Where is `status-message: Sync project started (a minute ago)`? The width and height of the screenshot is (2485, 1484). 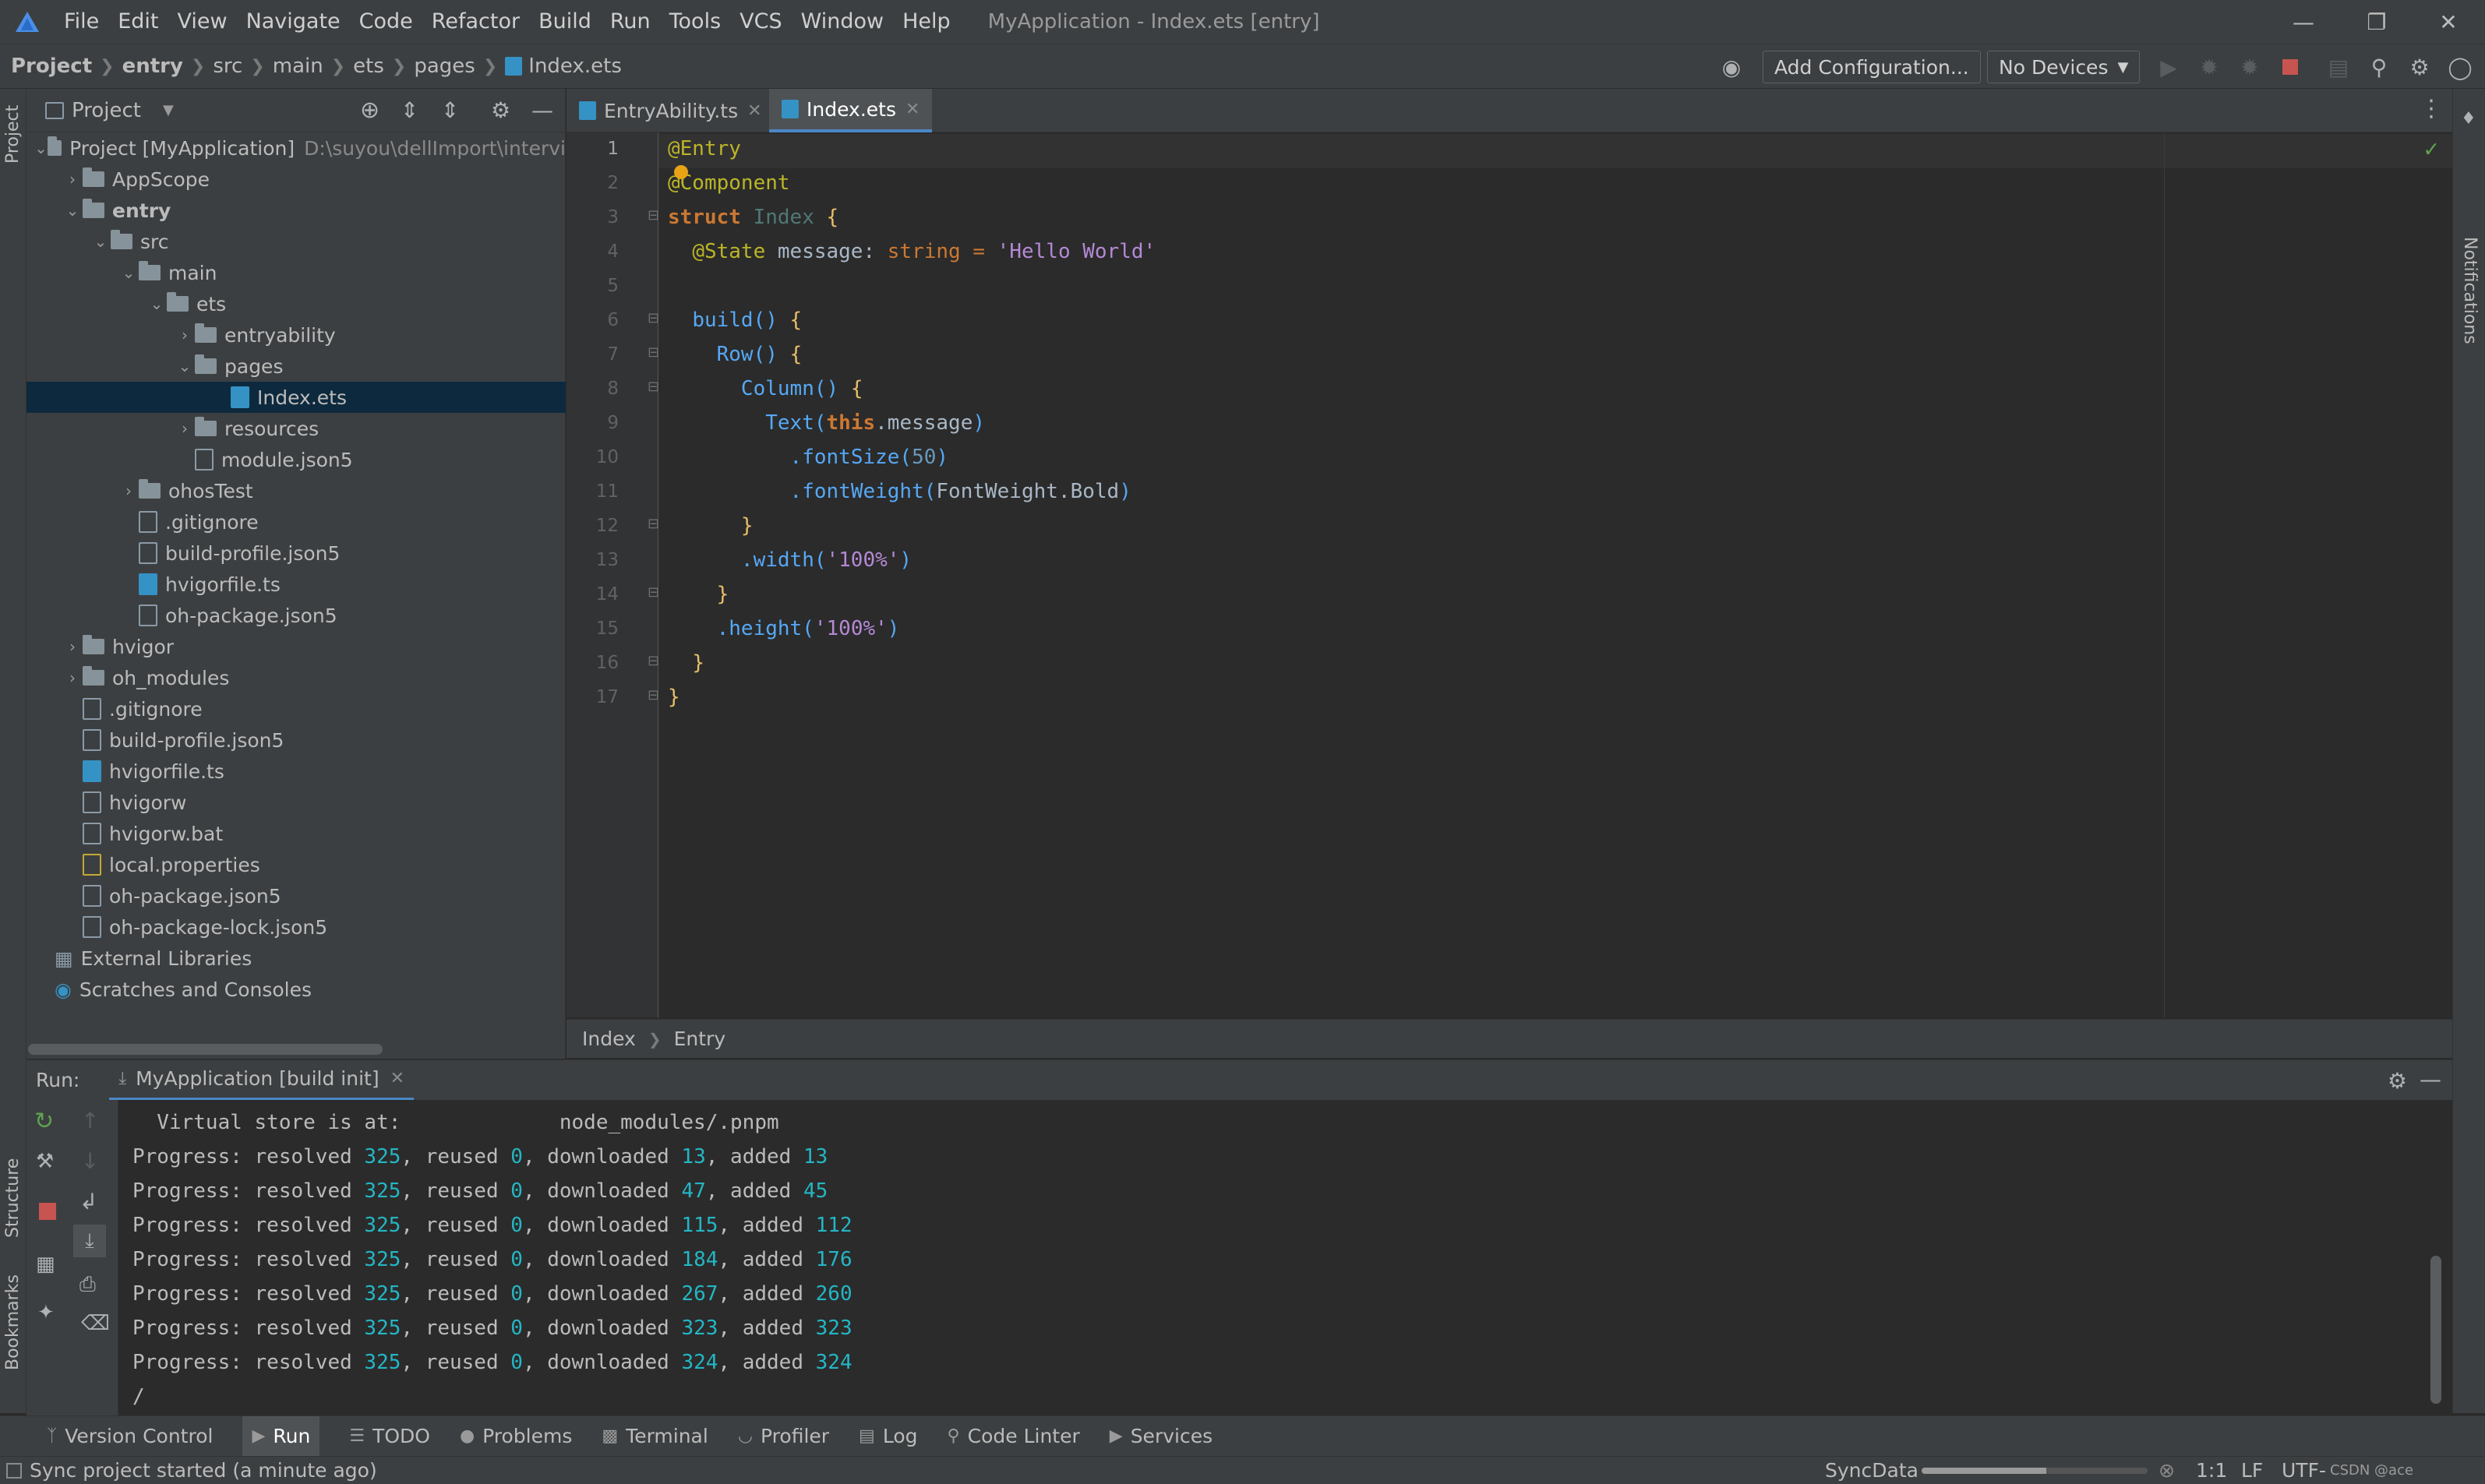
status-message: Sync project started (a minute ago) is located at coordinates (203, 1470).